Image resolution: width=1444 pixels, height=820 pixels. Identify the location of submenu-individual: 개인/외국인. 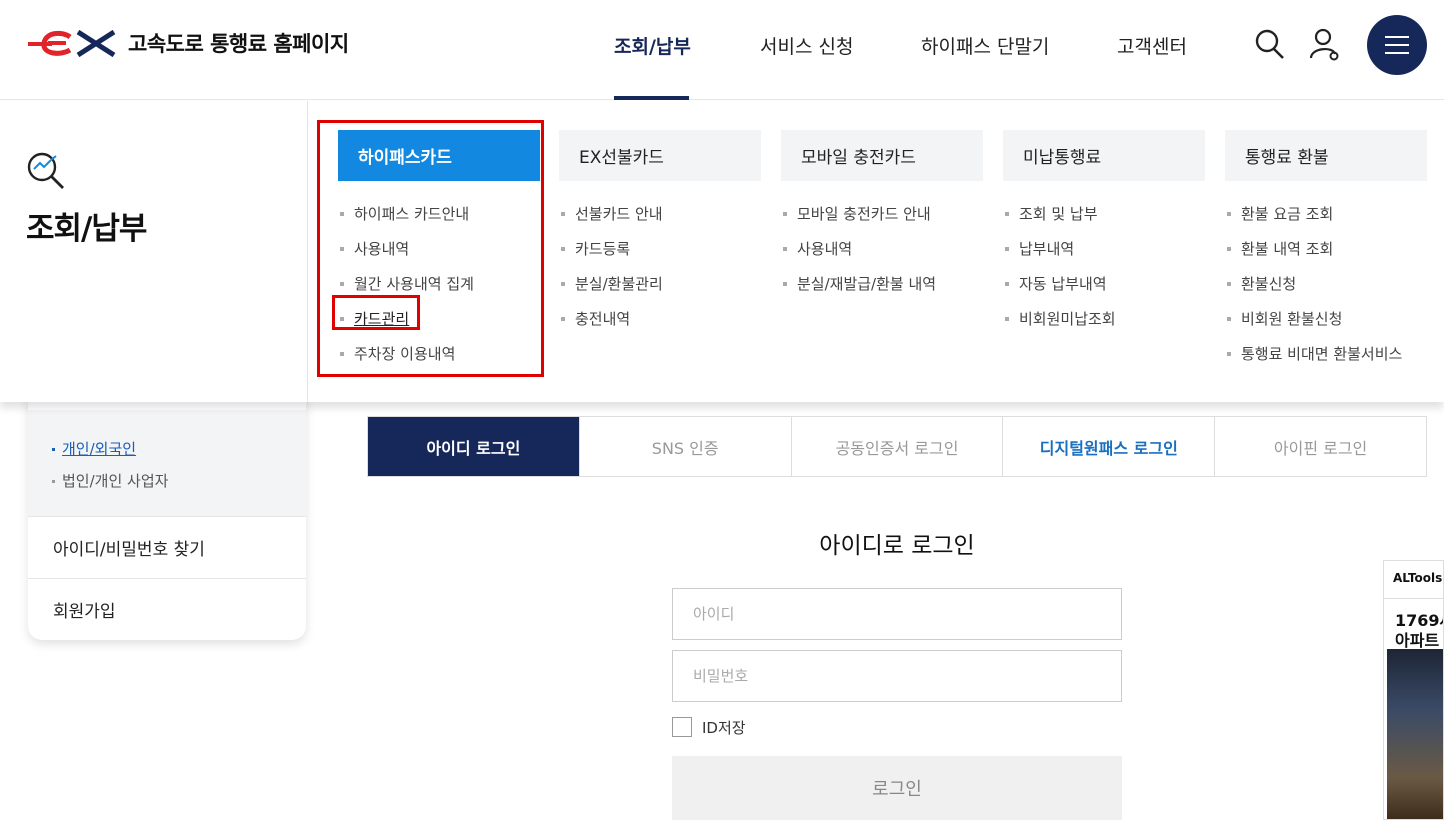
(94, 448).